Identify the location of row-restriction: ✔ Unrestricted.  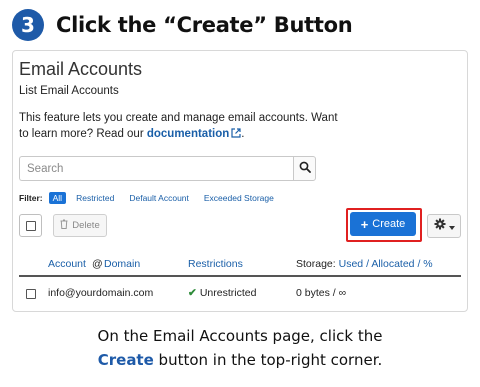
(222, 293).